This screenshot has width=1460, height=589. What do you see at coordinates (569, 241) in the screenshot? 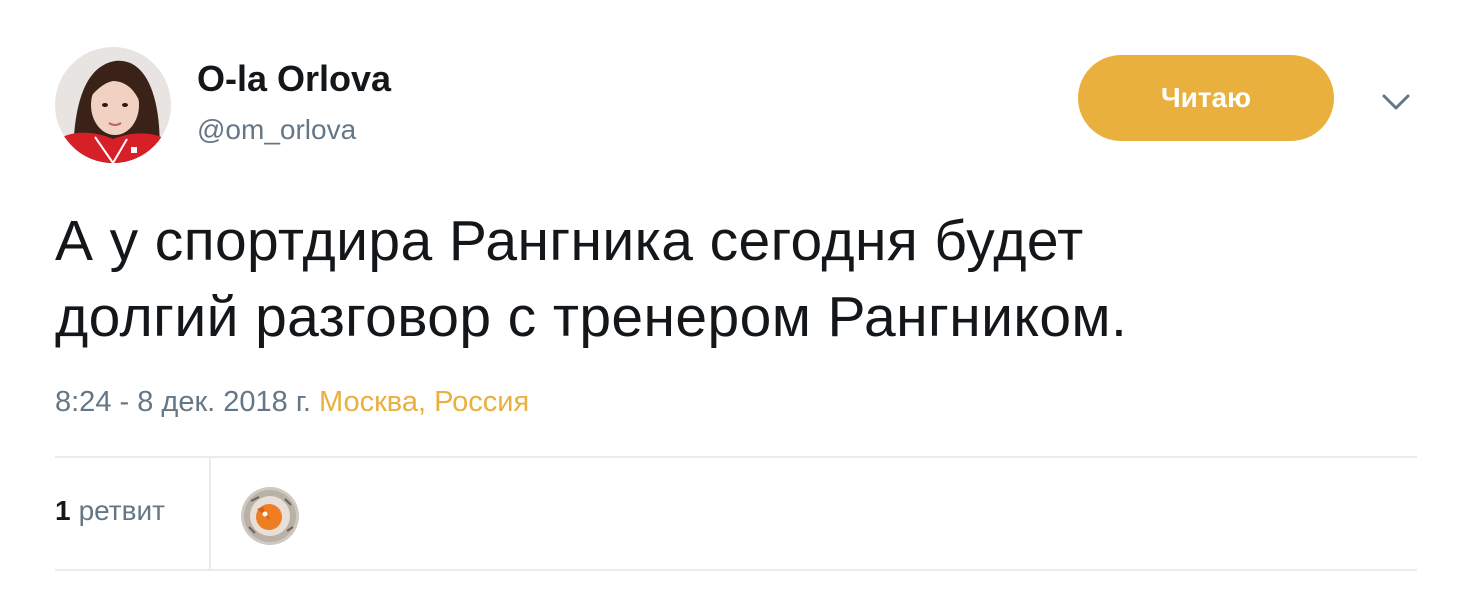
I see `tweet-text-line: А у спортдира Рангника сегодня будет` at bounding box center [569, 241].